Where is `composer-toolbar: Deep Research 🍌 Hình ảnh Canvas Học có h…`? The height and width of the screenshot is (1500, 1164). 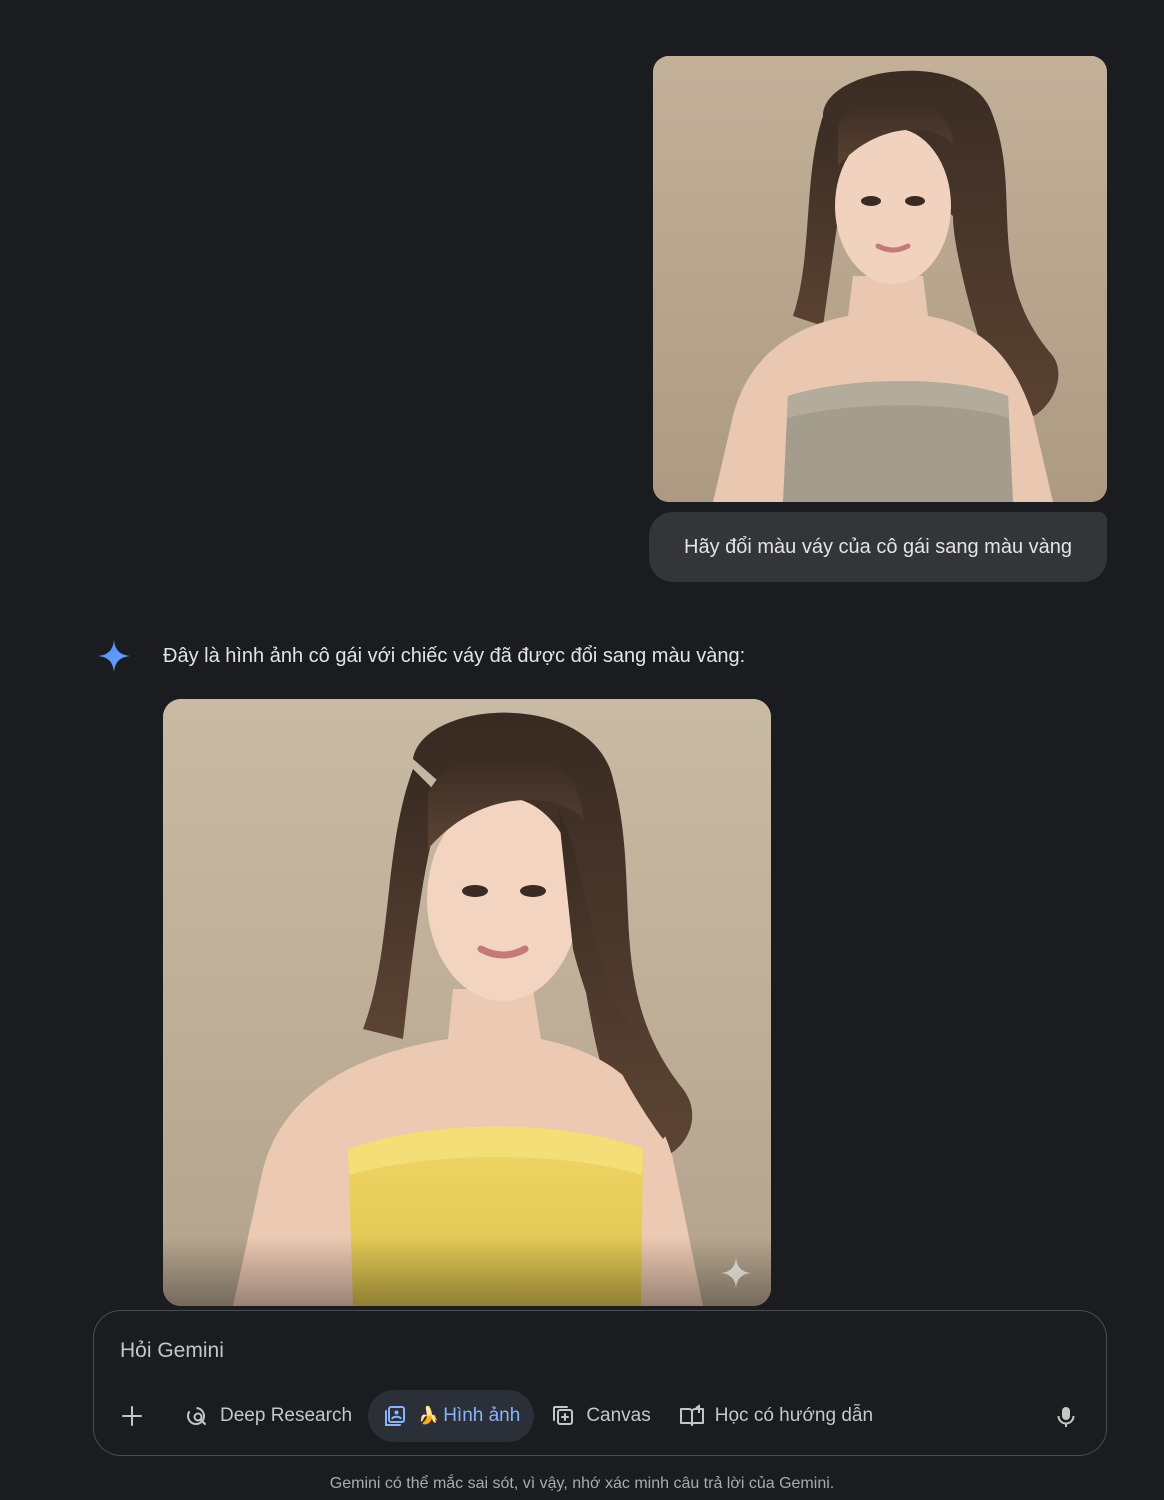
composer-toolbar: Deep Research 🍌 Hình ảnh Canvas Học có h… is located at coordinates (499, 1416).